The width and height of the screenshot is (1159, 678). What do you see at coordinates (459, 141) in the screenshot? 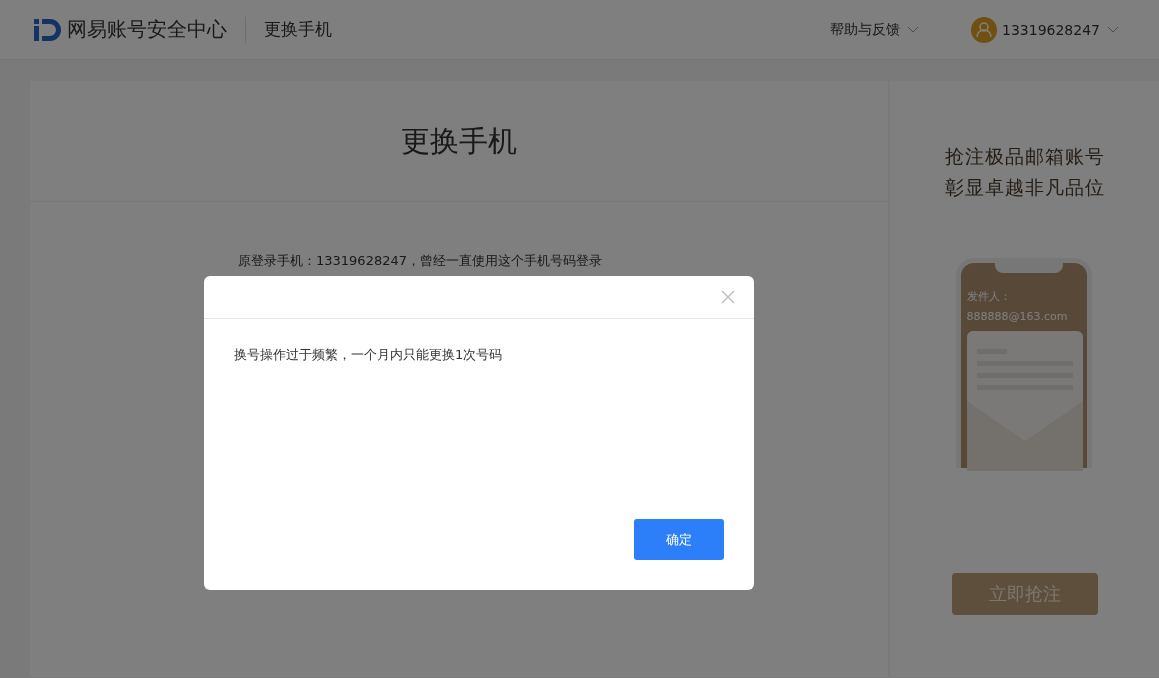
I see `card-title: 更换手机` at bounding box center [459, 141].